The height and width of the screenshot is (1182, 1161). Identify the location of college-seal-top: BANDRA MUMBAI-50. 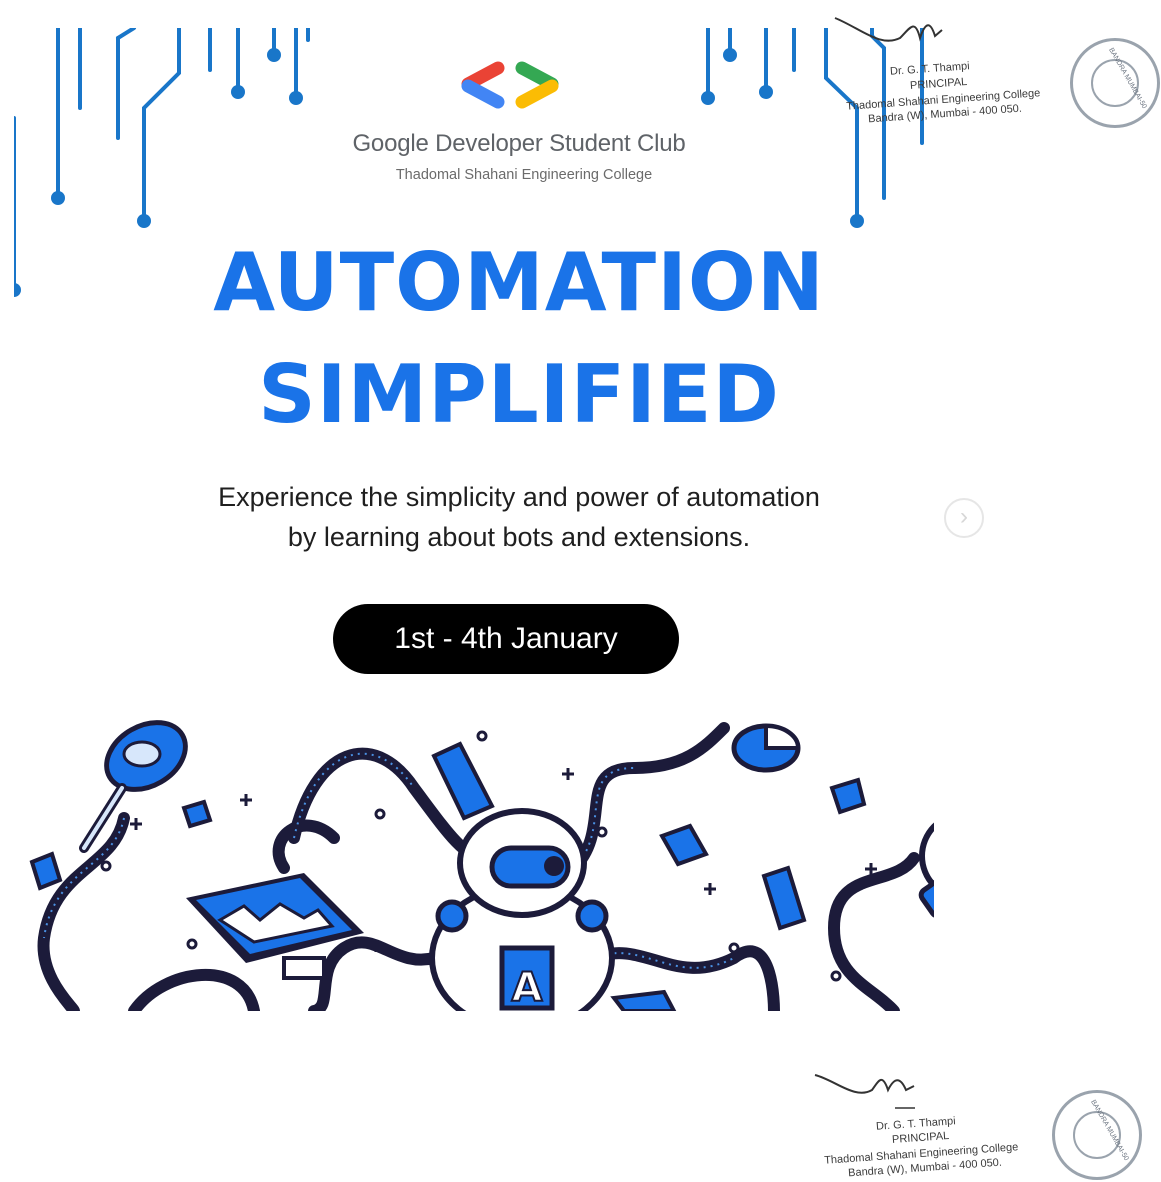
(1115, 83).